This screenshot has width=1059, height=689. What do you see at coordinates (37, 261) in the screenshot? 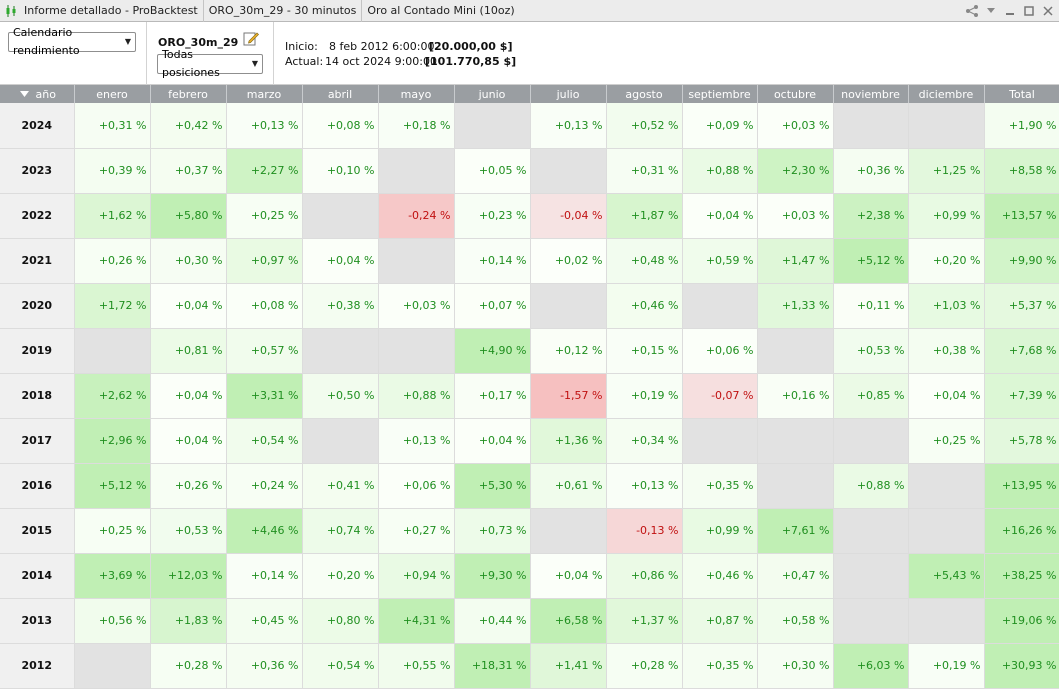
I see `row-year: 2021` at bounding box center [37, 261].